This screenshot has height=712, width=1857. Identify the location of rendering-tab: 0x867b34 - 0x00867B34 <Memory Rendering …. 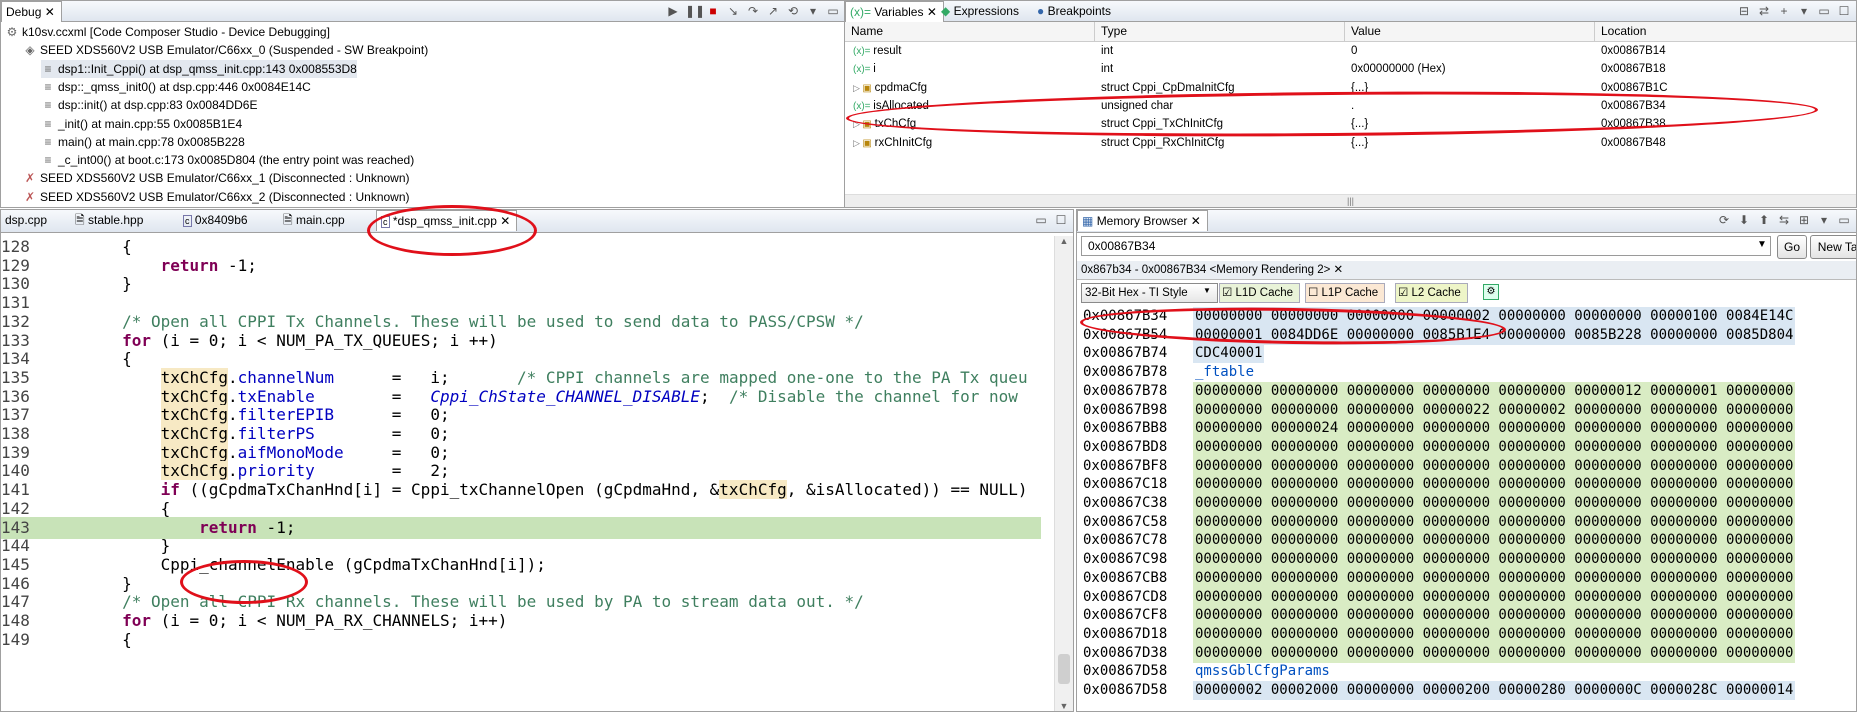
(1466, 270).